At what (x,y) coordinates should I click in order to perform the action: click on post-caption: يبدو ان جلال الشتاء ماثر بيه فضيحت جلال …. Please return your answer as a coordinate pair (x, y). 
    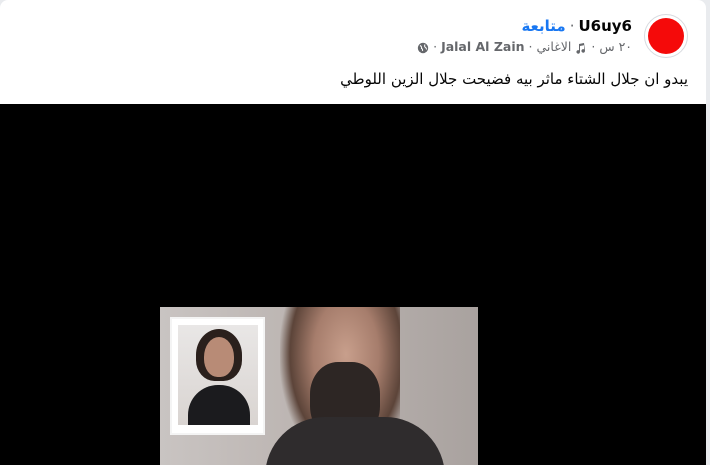
    Looking at the image, I should click on (514, 79).